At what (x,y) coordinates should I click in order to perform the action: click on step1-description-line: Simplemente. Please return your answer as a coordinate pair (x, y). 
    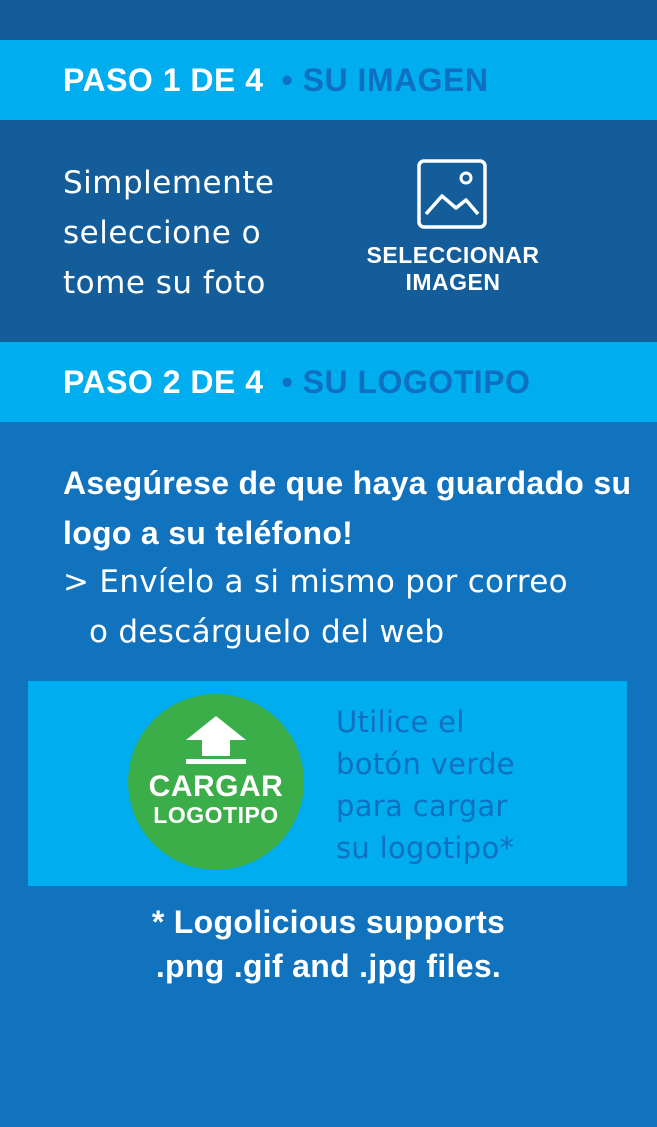
    Looking at the image, I should click on (169, 183).